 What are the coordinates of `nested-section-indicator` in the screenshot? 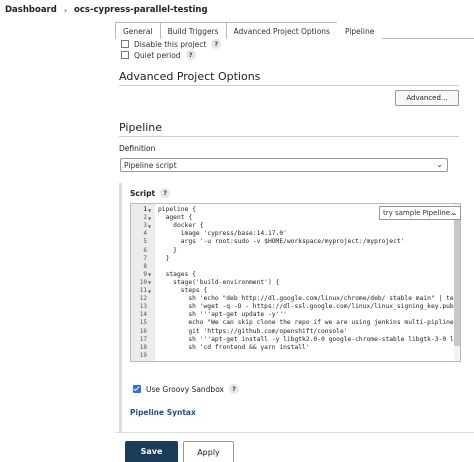 It's located at (120, 314).